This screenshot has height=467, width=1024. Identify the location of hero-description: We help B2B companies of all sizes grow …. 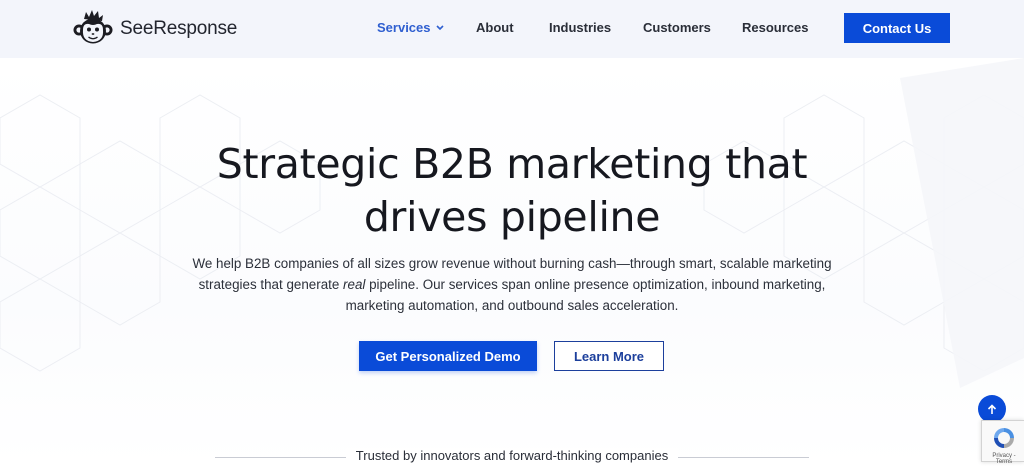
(512, 284).